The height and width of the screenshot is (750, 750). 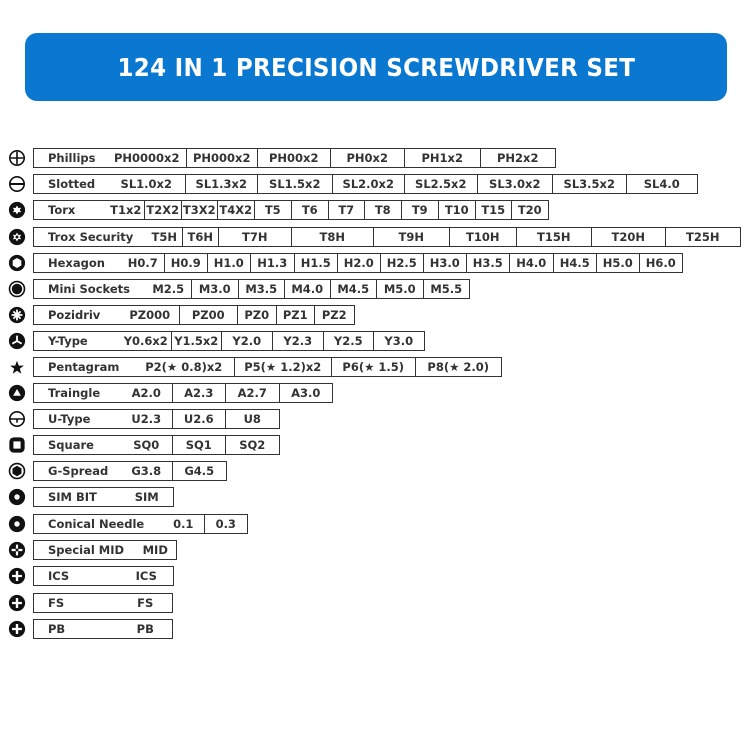 What do you see at coordinates (494, 210) in the screenshot?
I see `bit-size-cell: T15` at bounding box center [494, 210].